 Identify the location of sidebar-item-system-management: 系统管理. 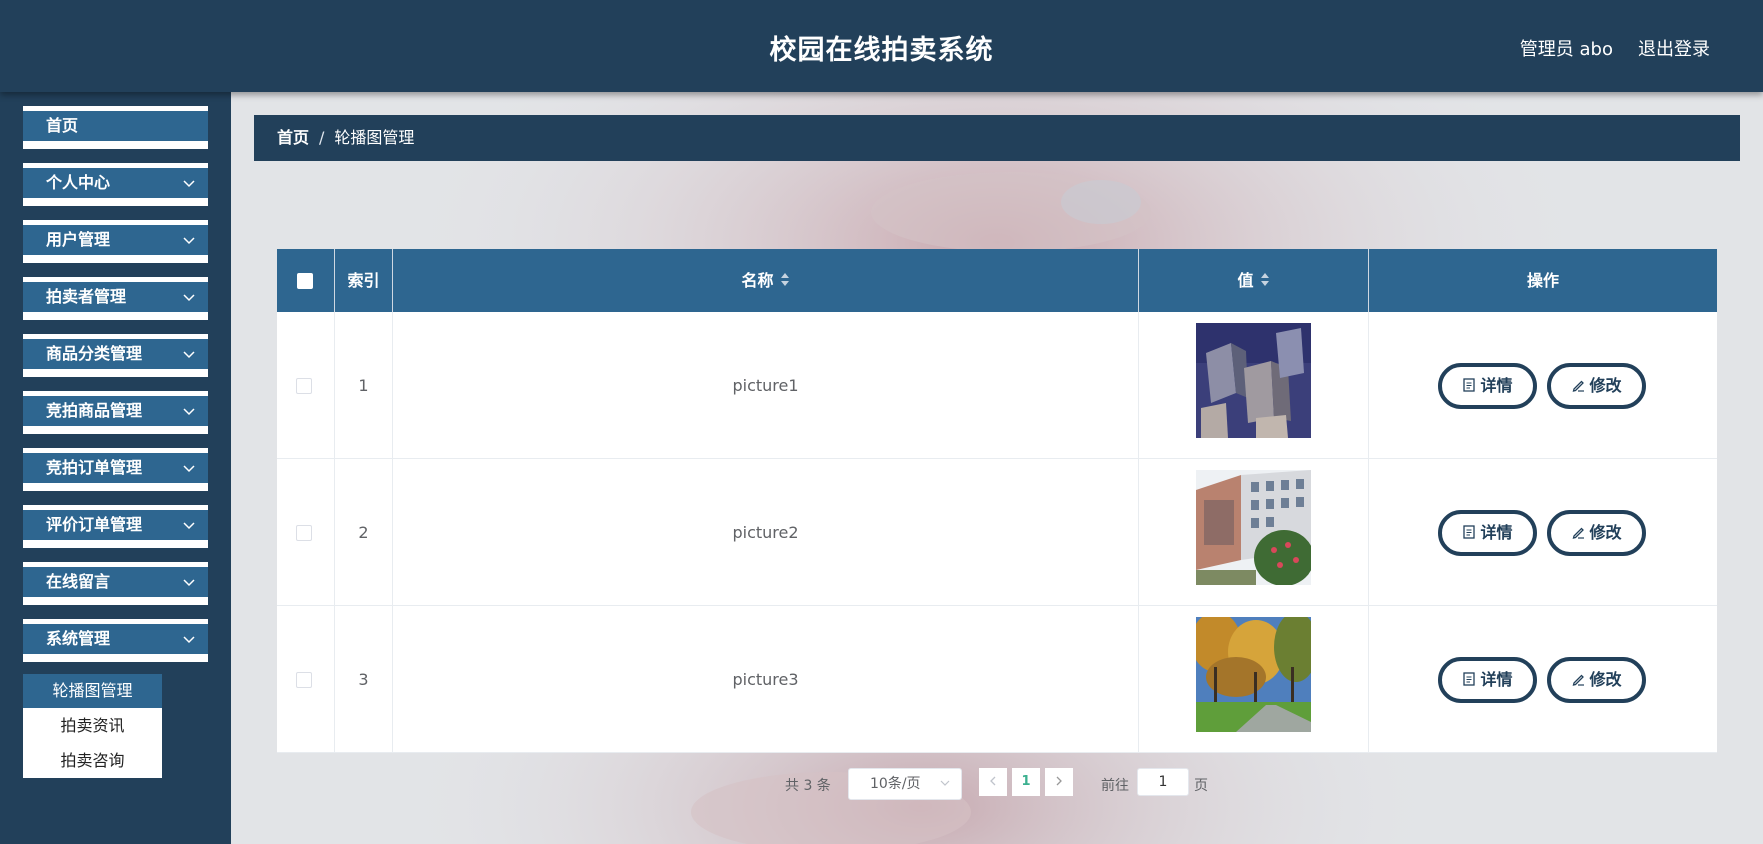
(115, 640).